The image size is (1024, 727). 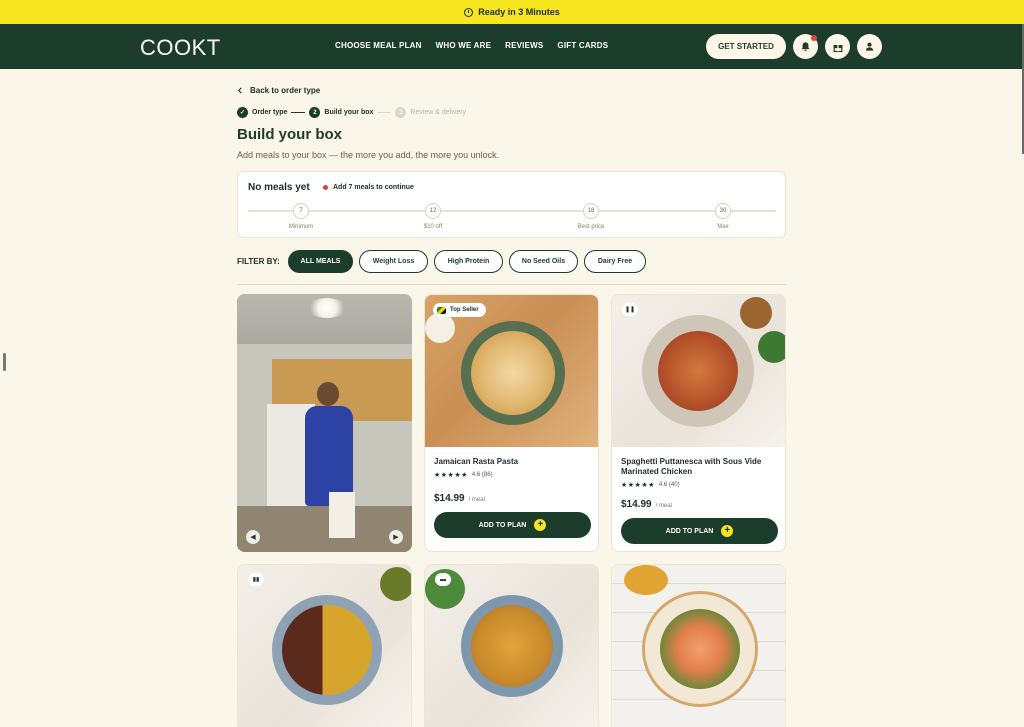 I want to click on meal-rating: ★★★★★ 4.6 (86), so click(x=511, y=475).